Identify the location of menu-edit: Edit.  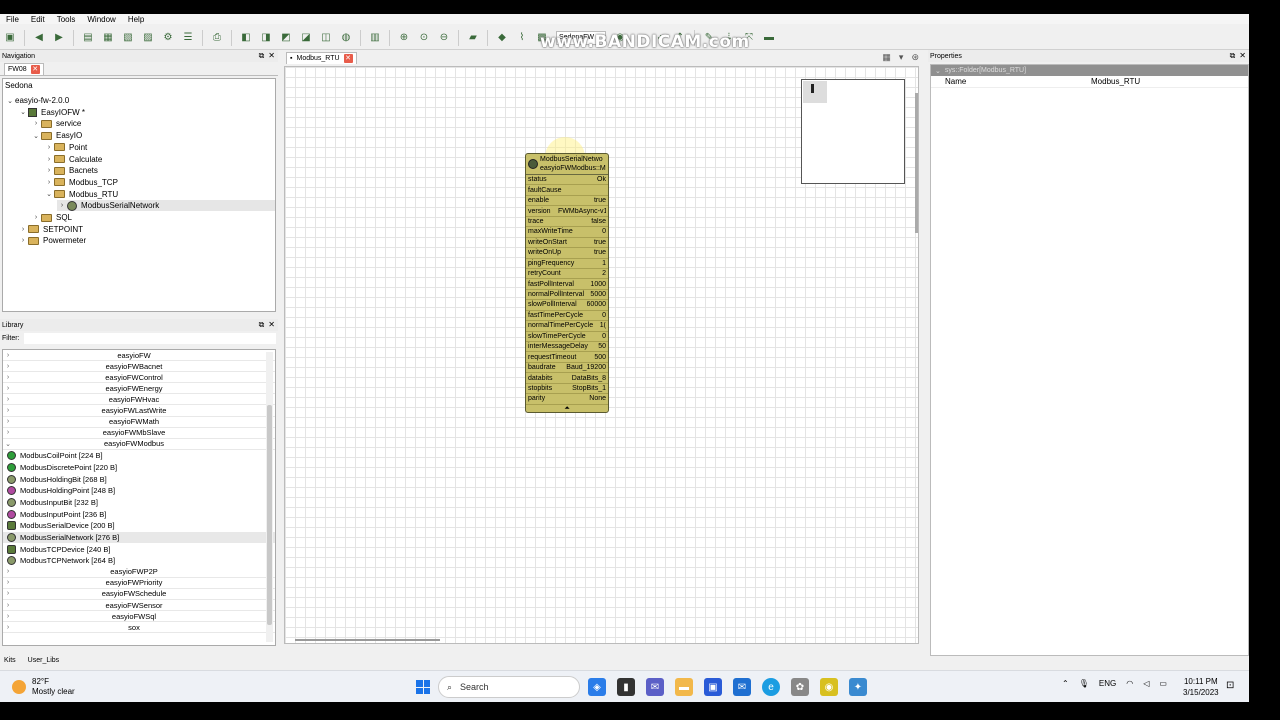
(38, 19).